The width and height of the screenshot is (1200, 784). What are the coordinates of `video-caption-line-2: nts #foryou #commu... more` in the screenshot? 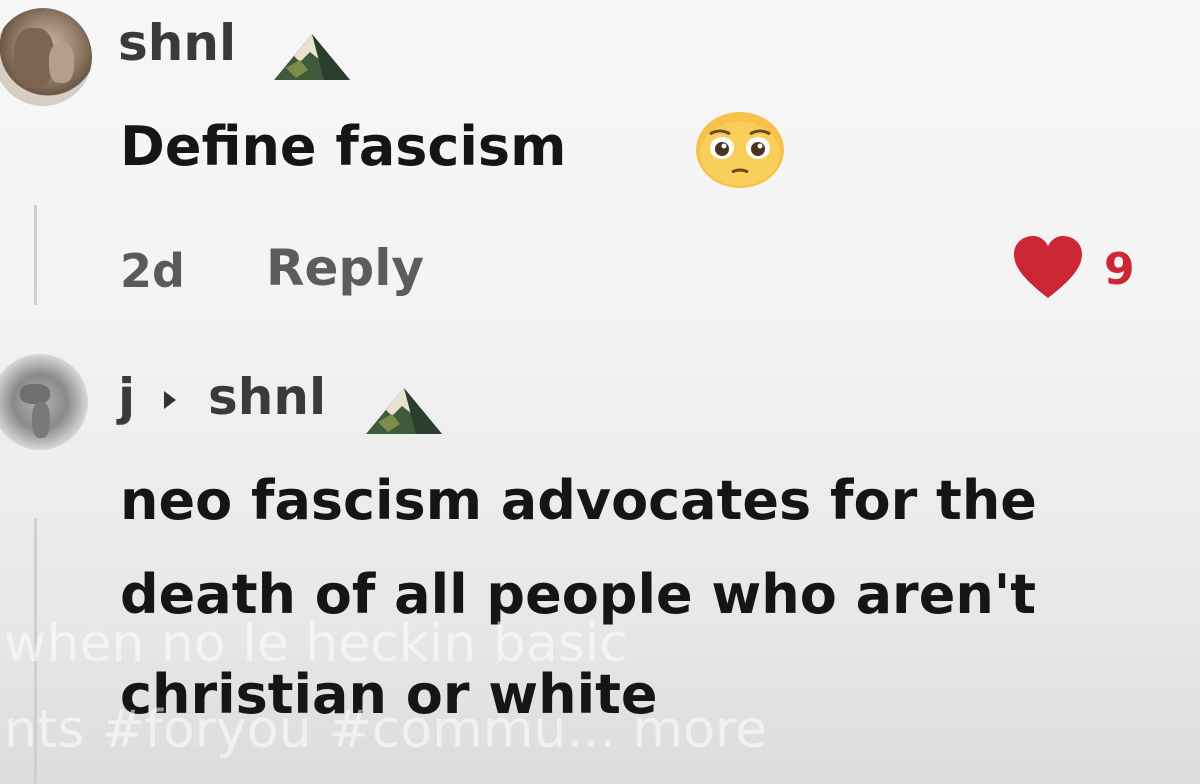 It's located at (385, 730).